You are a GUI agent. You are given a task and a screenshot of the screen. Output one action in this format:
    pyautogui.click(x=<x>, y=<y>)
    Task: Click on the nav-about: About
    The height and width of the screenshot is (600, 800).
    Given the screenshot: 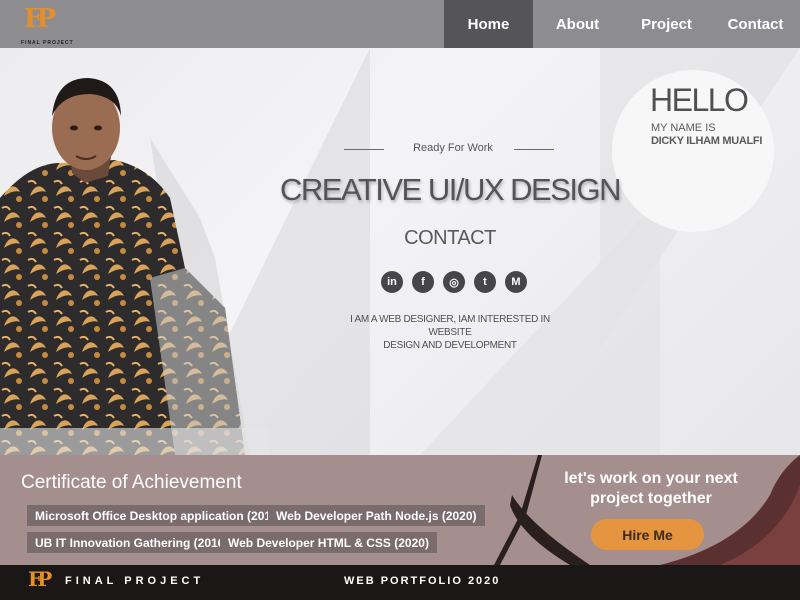 What is the action you would take?
    pyautogui.click(x=577, y=24)
    